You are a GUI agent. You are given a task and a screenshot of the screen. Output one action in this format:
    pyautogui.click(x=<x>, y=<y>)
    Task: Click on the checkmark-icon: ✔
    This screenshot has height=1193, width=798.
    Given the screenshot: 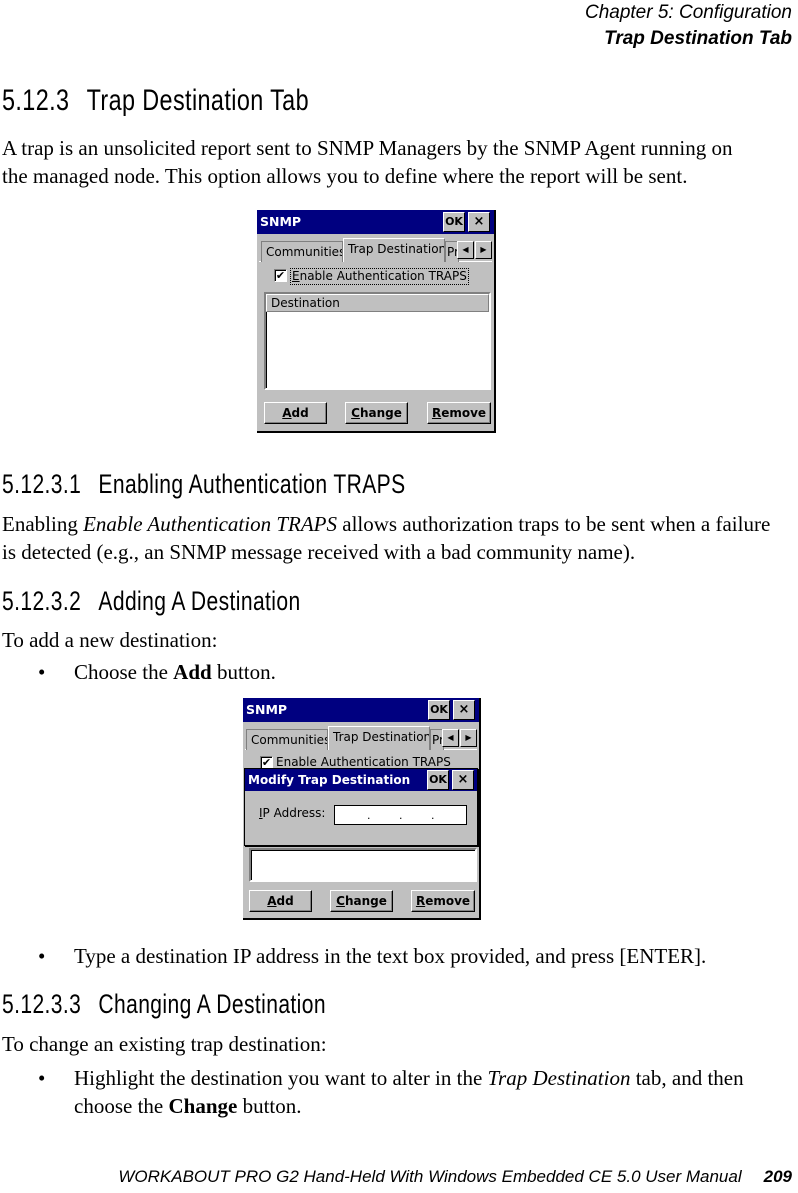 What is the action you would take?
    pyautogui.click(x=280, y=275)
    